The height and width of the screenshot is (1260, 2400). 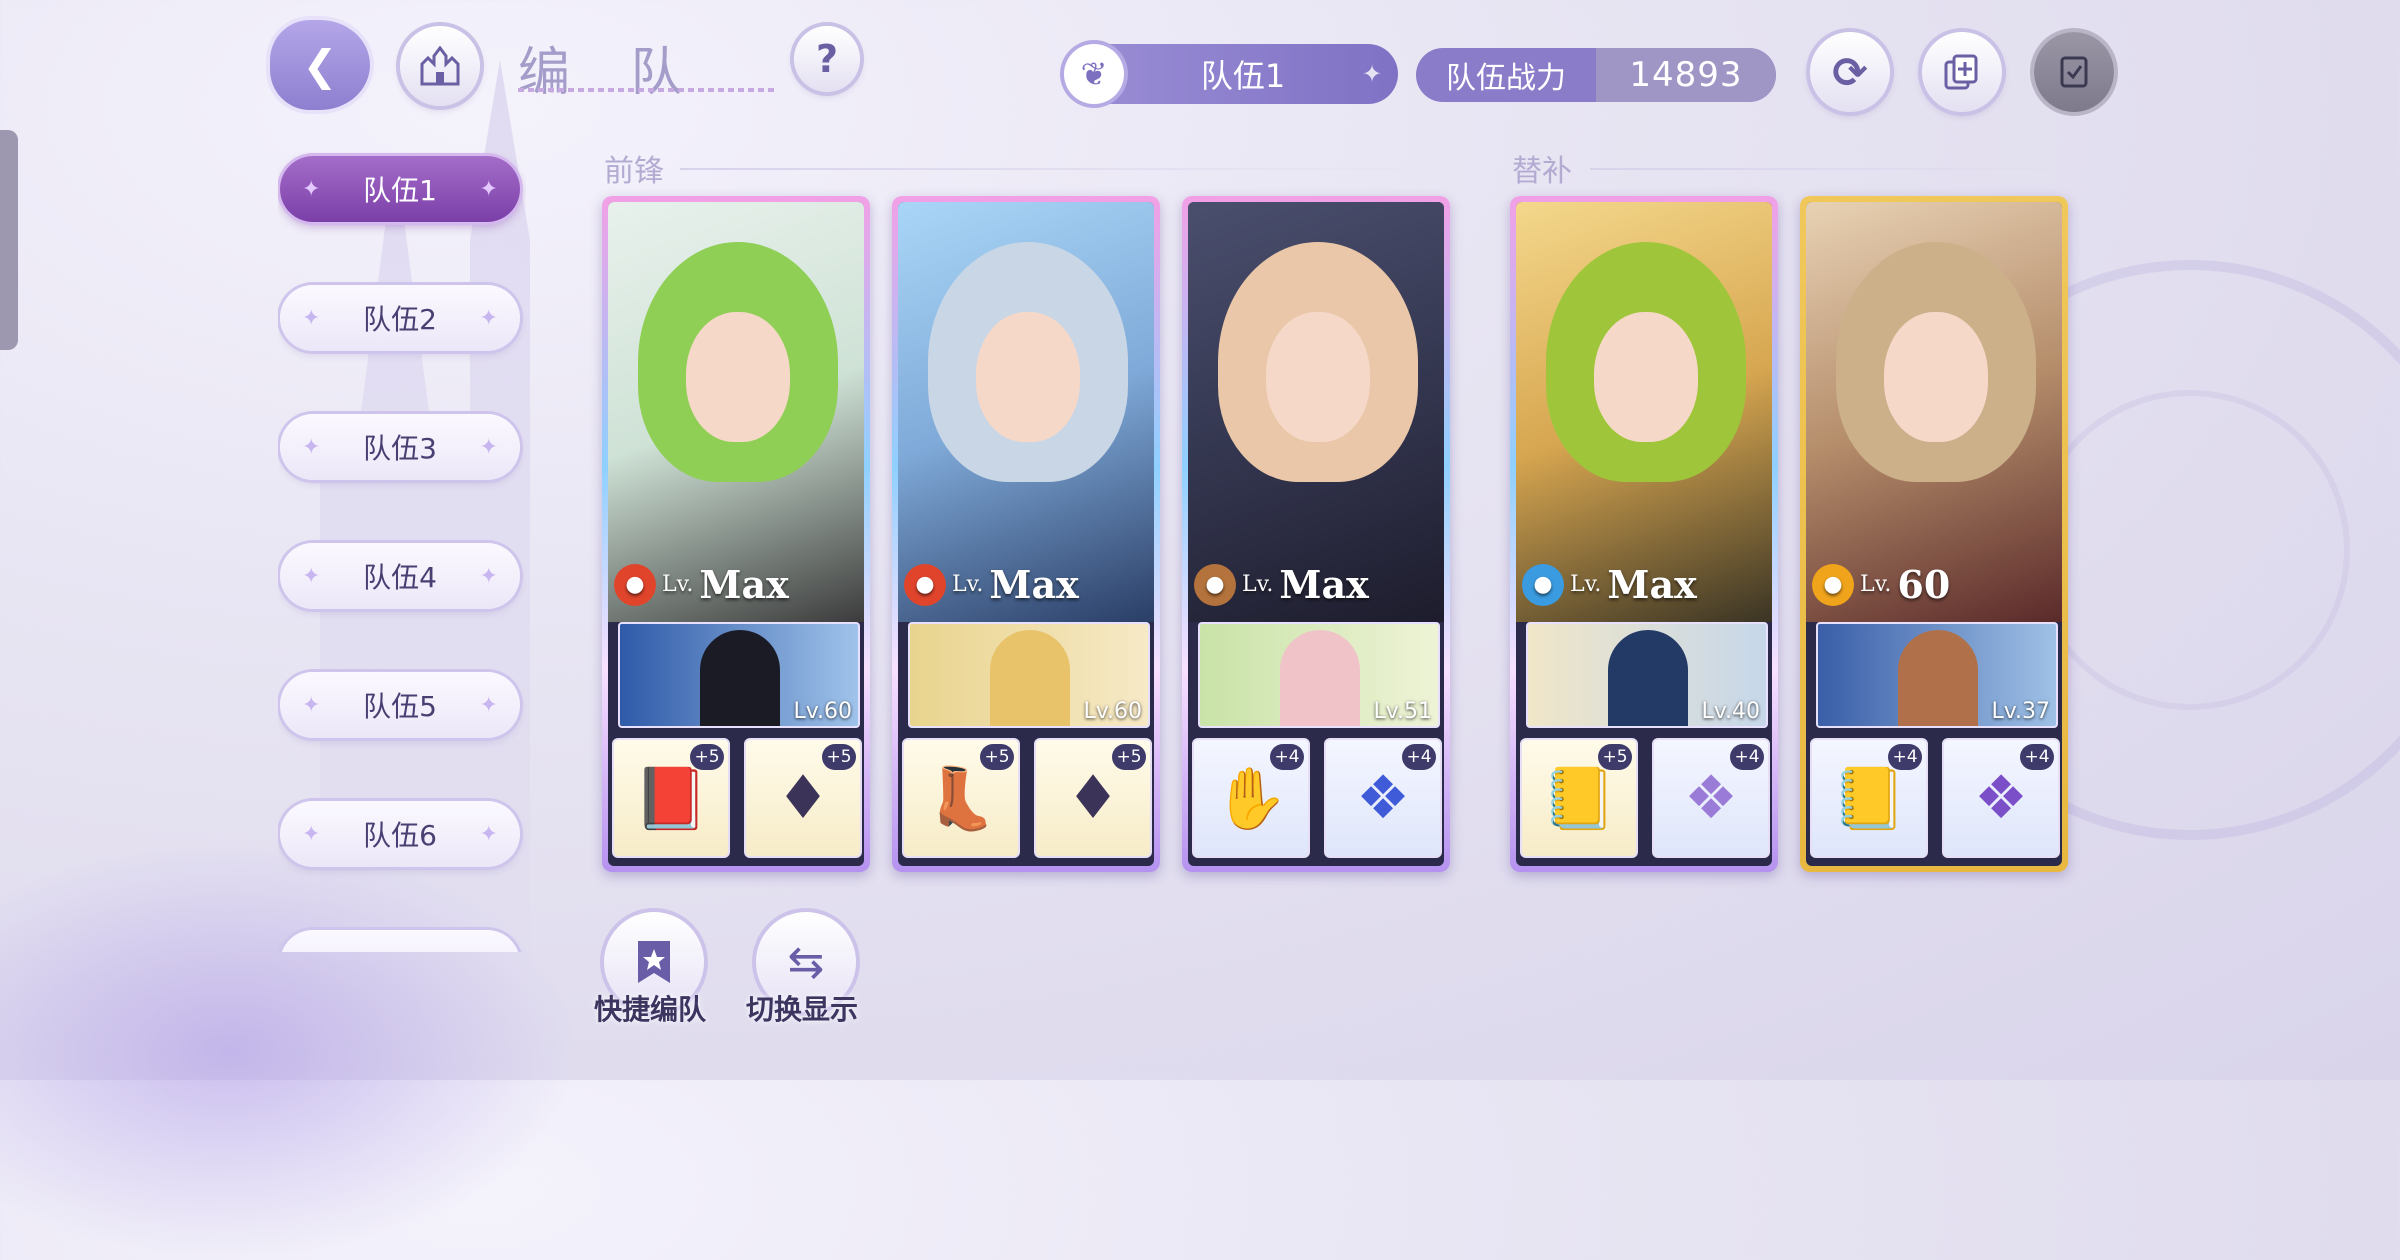 I want to click on equip-slot-1: ✋ +4, so click(x=1251, y=798).